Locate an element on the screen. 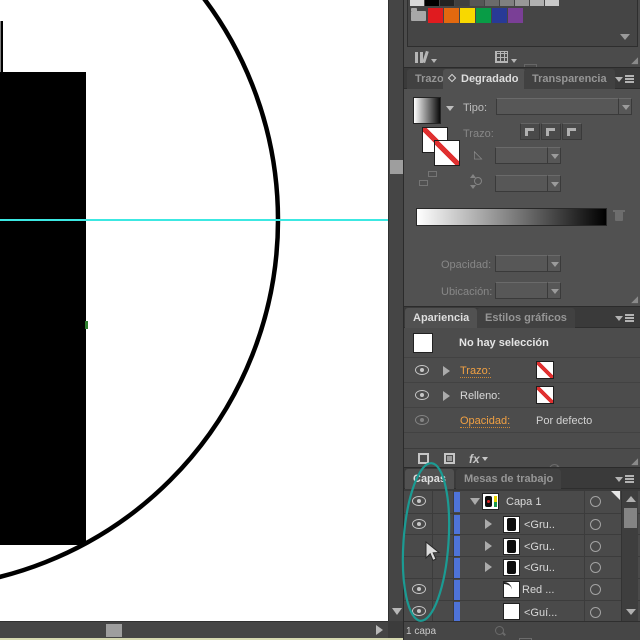 This screenshot has width=640, height=640. gradient-thumb-arrow-icon is located at coordinates (450, 108).